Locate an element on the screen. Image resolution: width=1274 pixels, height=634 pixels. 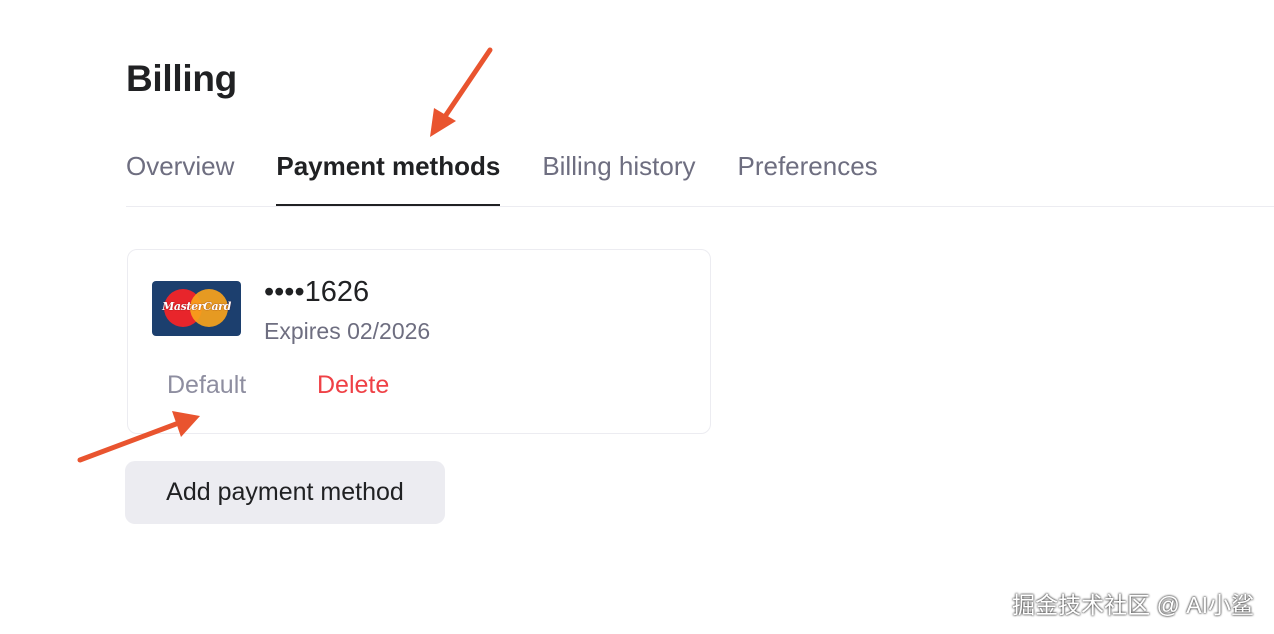
watermark: 掘金技术社区 @ AI小鲨 is located at coordinates (1133, 605).